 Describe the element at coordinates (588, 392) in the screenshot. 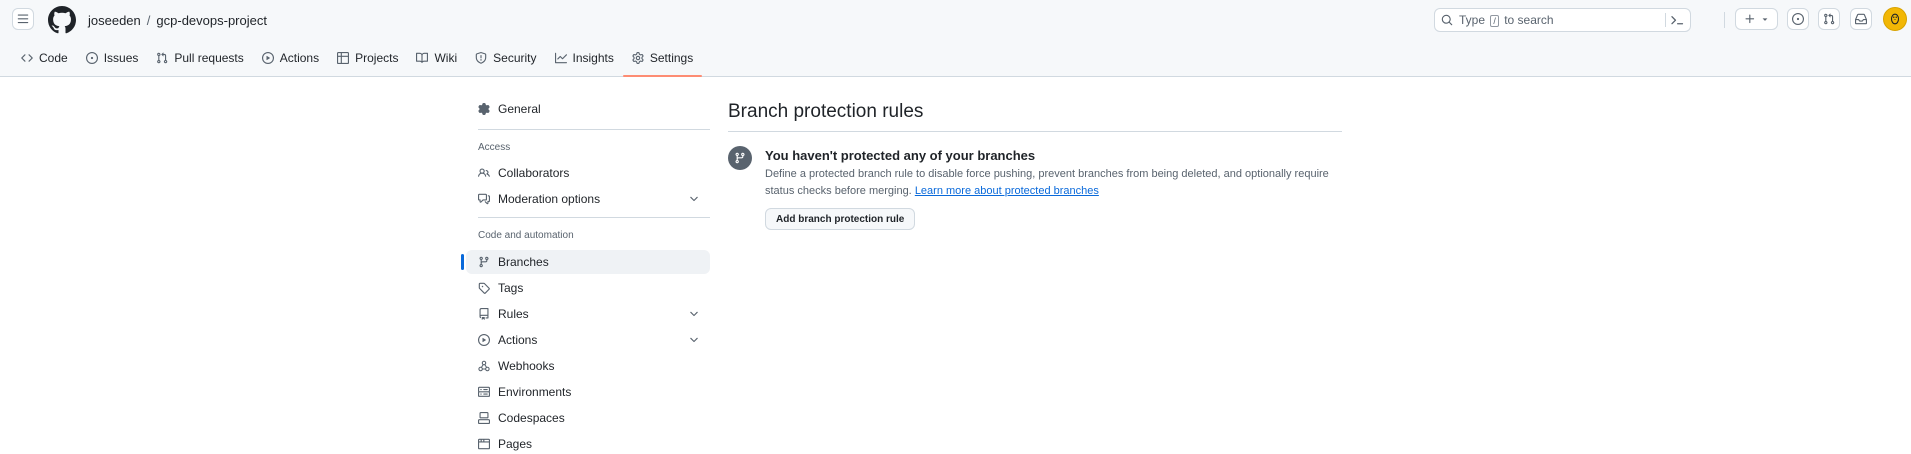

I see `sidebar-item-environments: Environments` at that location.